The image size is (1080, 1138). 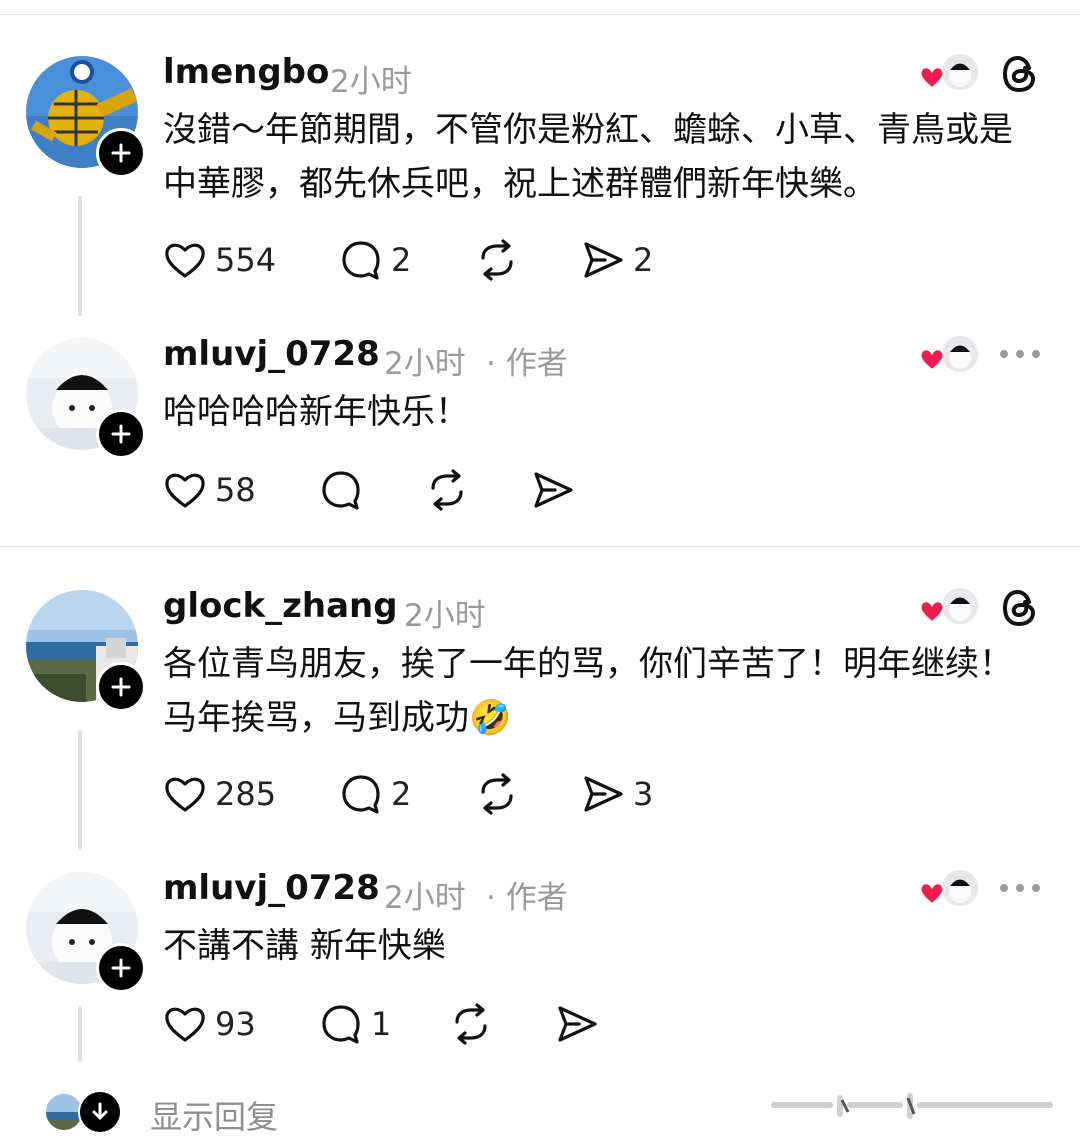 I want to click on comment-button, so click(x=341, y=490).